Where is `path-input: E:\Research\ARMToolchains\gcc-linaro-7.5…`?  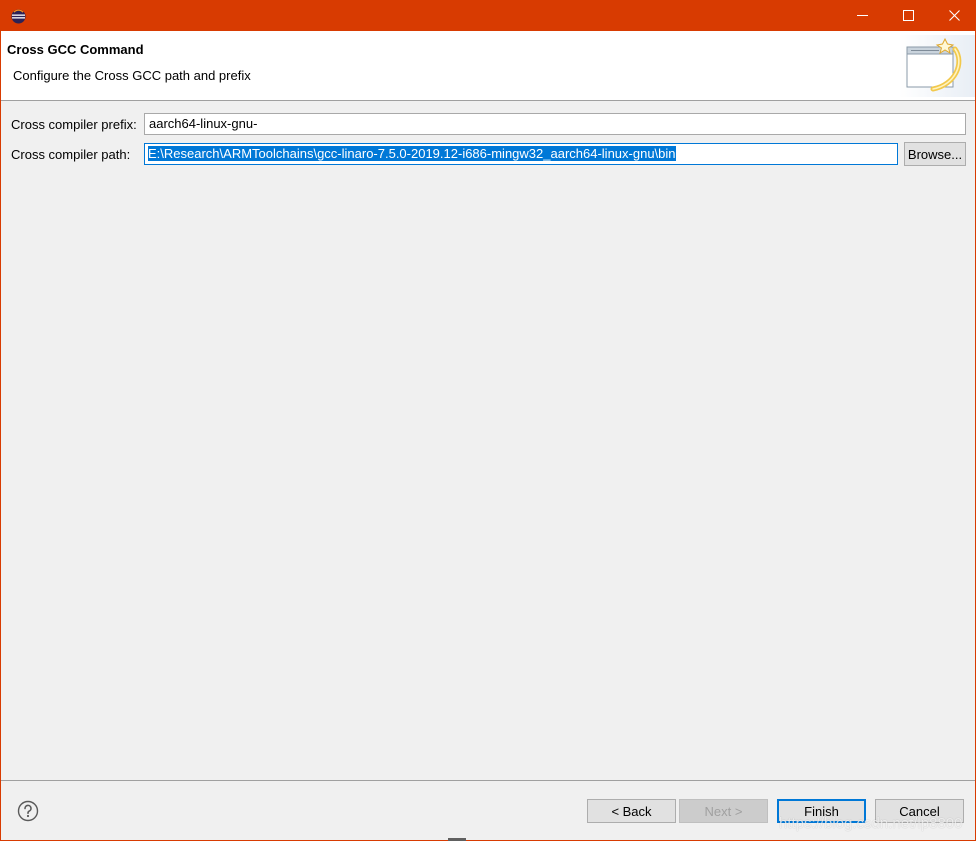
path-input: E:\Research\ARMToolchains\gcc-linaro-7.5… is located at coordinates (521, 154).